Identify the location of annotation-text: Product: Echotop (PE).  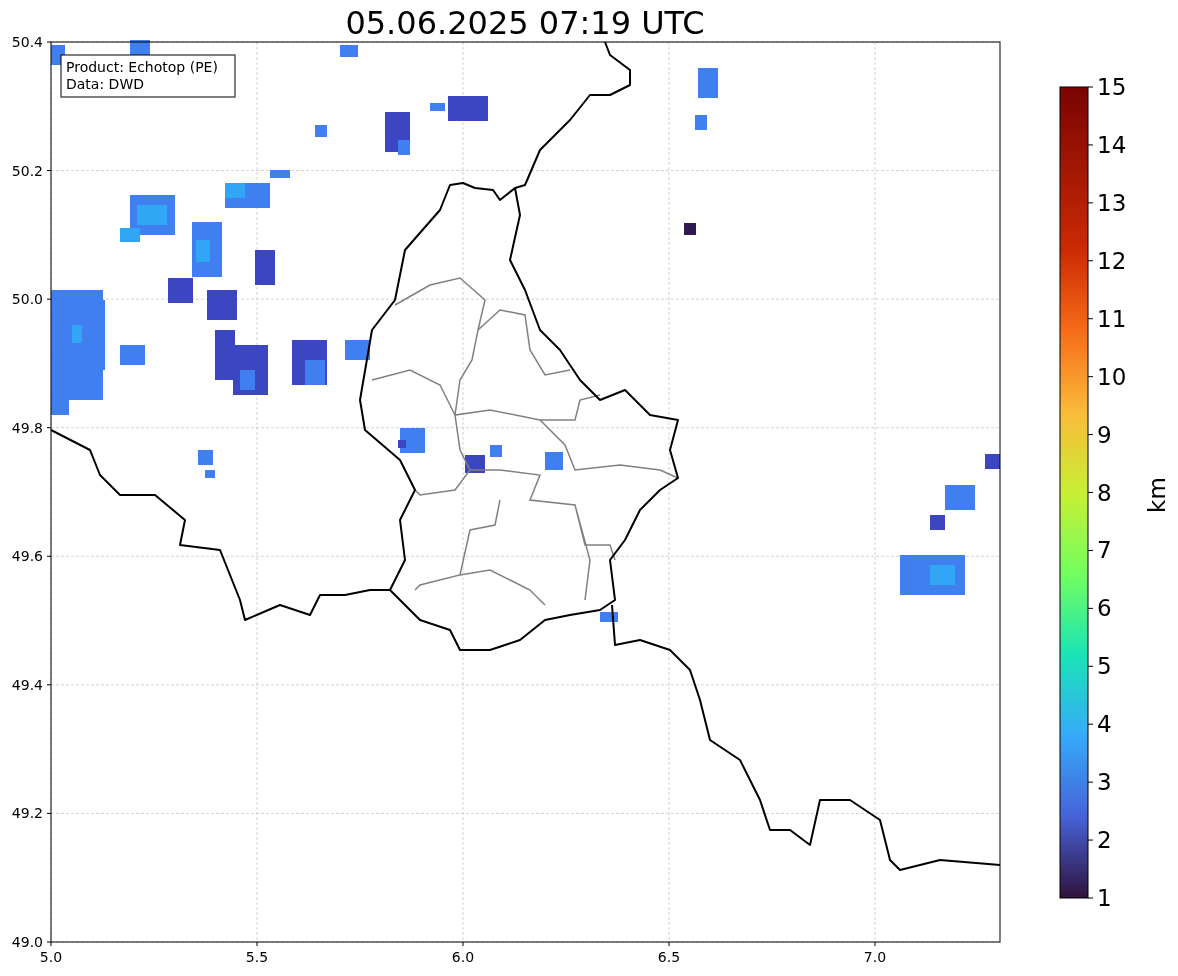
(142, 67).